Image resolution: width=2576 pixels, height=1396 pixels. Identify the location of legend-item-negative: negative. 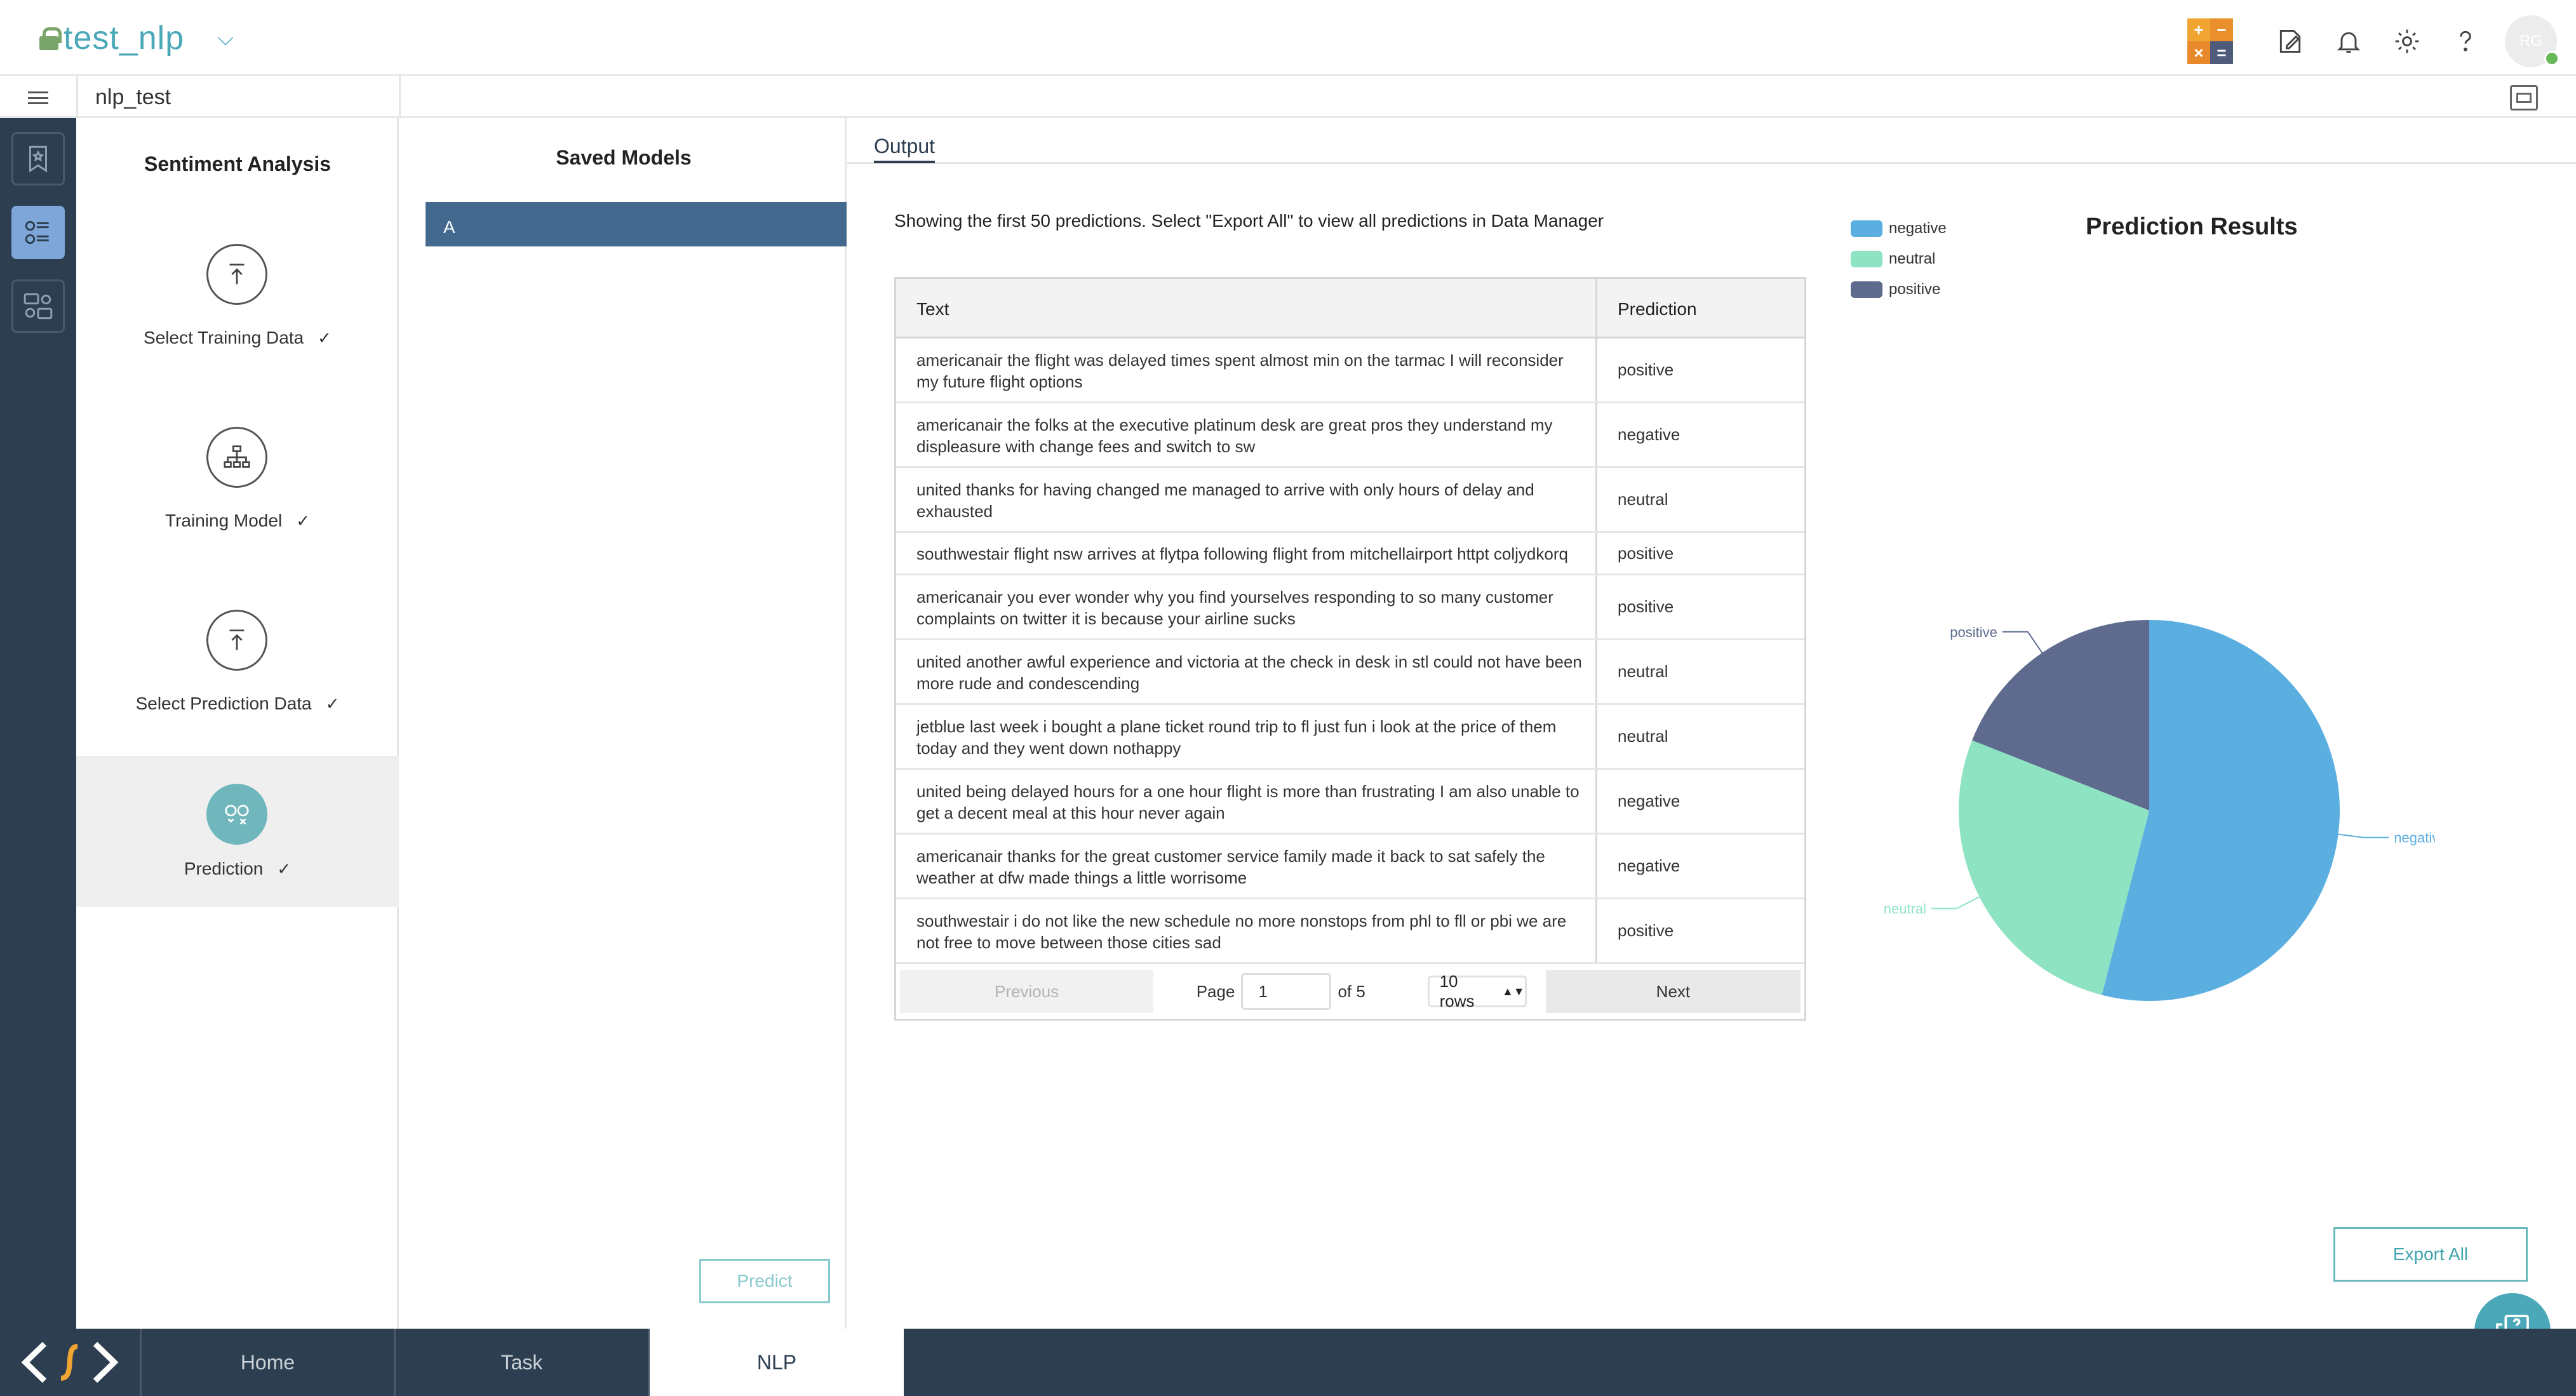
(1899, 228).